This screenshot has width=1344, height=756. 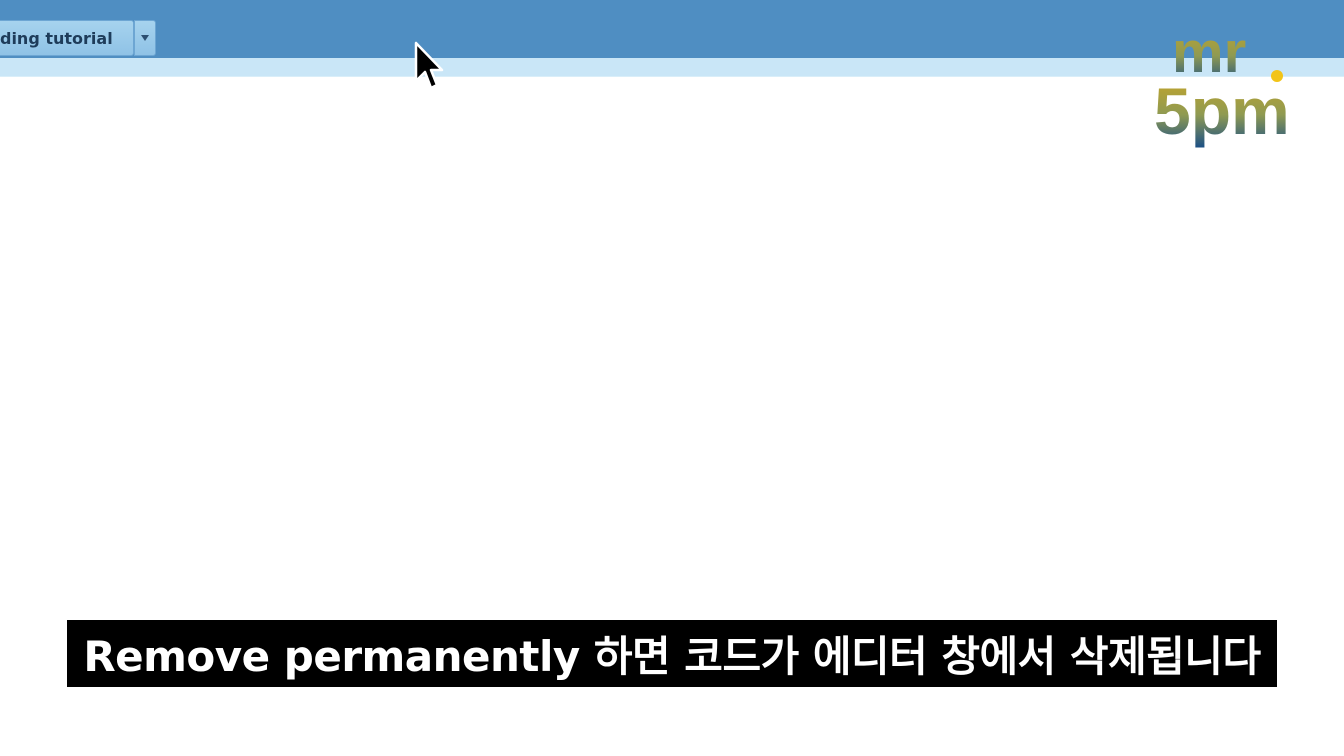 What do you see at coordinates (672, 29) in the screenshot?
I see `top-toolbar: oding tutorial` at bounding box center [672, 29].